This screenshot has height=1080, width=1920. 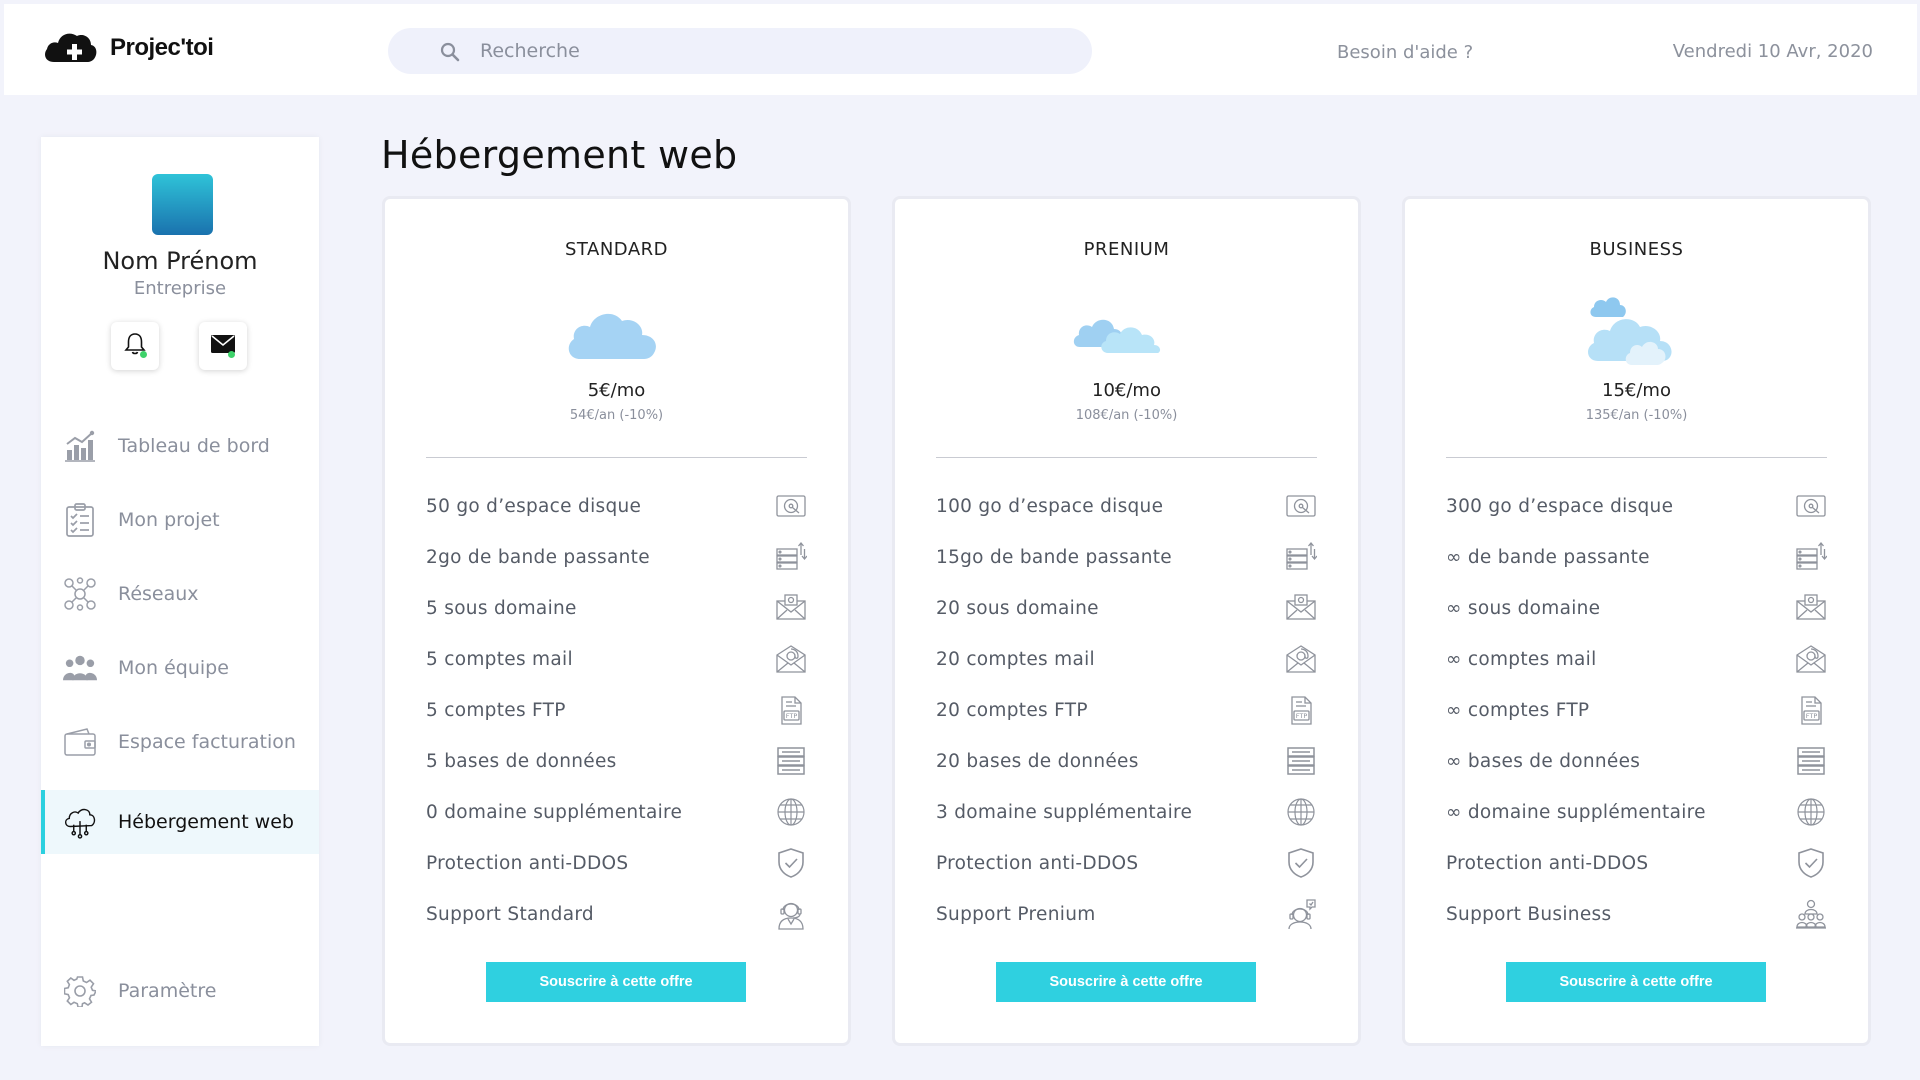 I want to click on chart-icon, so click(x=80, y=446).